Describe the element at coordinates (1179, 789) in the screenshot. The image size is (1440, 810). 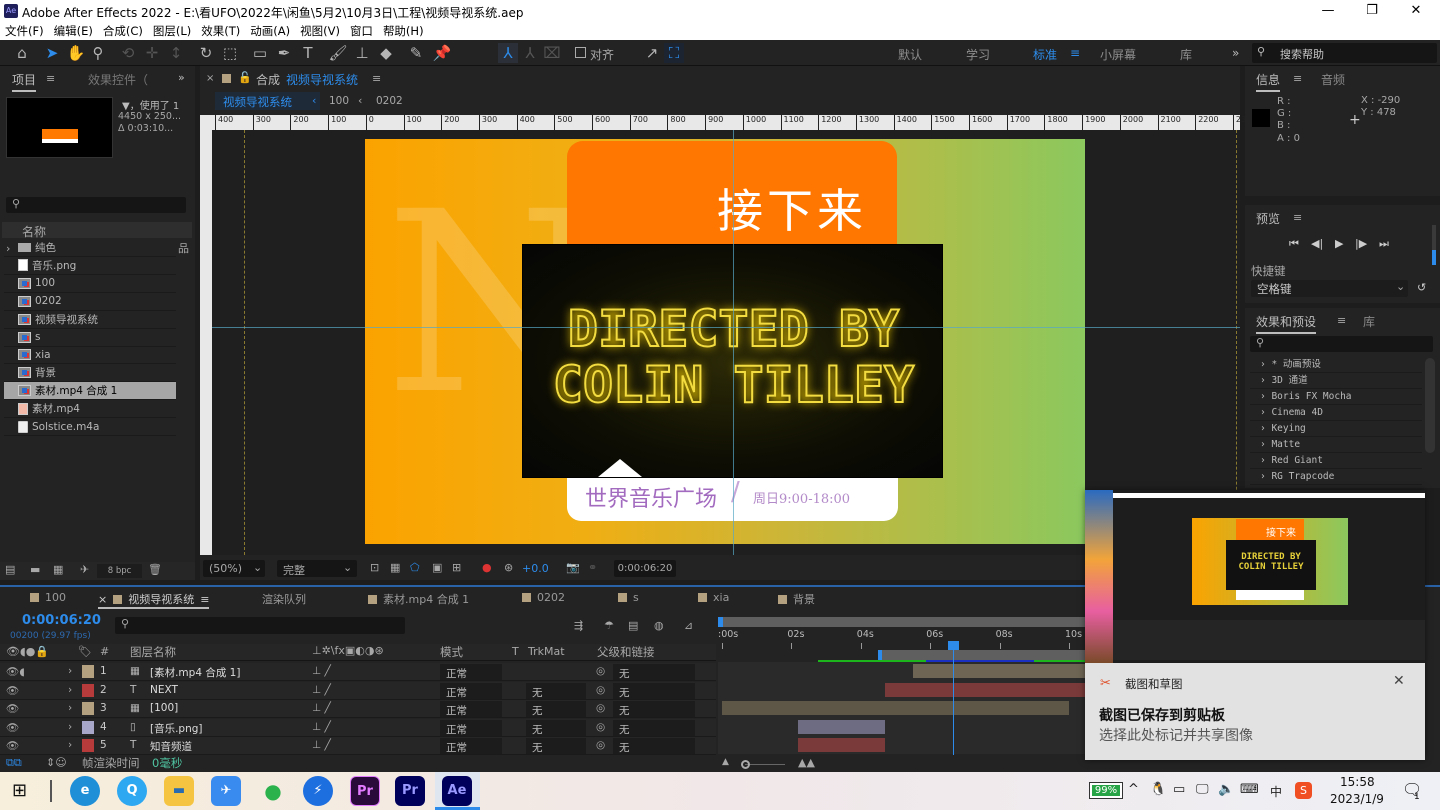
I see `device-icon: ▭` at that location.